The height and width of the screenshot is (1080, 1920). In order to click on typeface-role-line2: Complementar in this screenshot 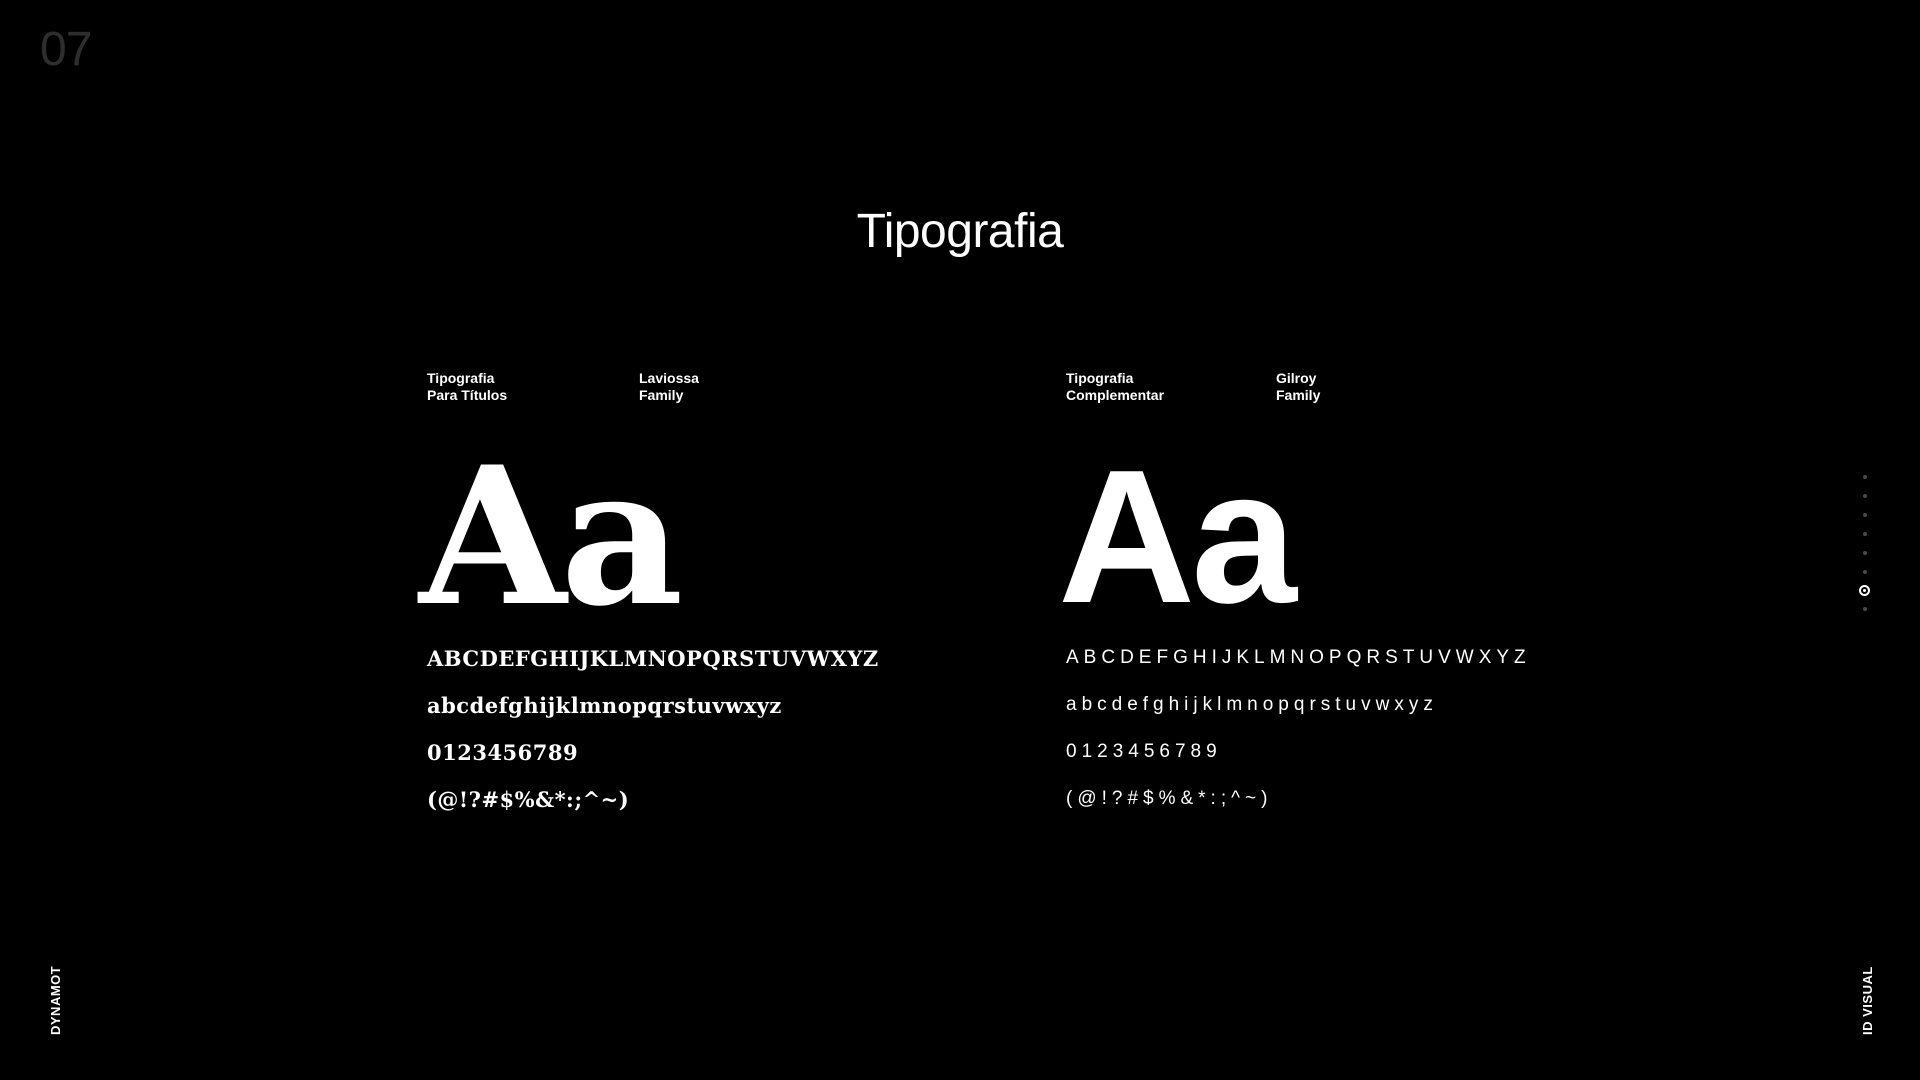, I will do `click(1115, 395)`.